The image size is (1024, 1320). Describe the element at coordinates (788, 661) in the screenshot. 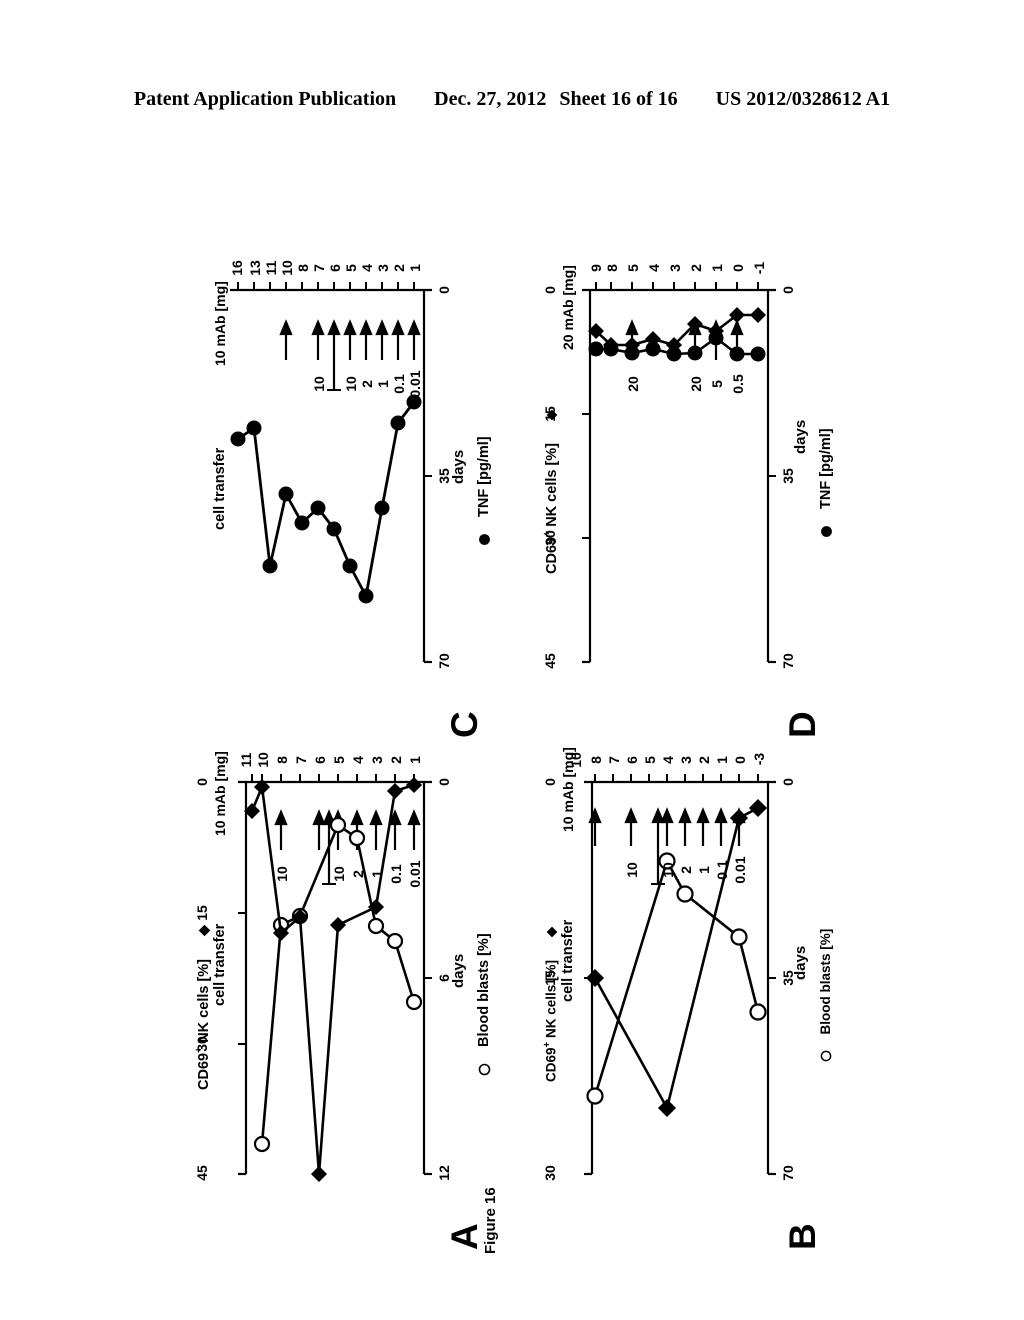

I see `panel-d-y-tick-70: 70` at that location.